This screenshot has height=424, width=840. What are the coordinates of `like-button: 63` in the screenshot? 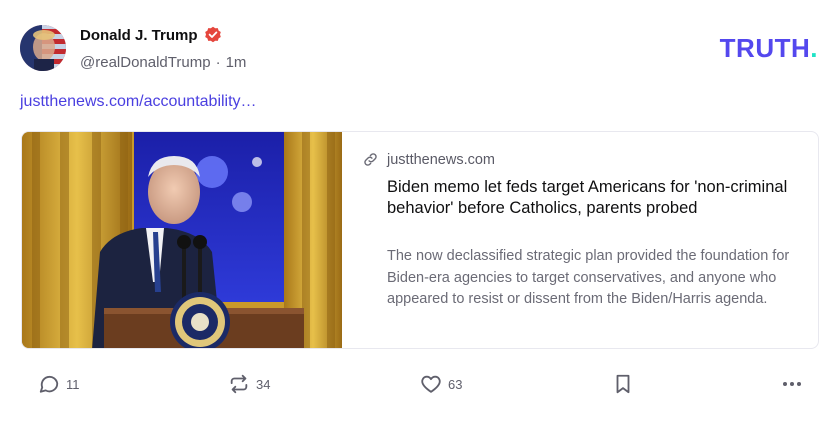 It's located at (441, 384).